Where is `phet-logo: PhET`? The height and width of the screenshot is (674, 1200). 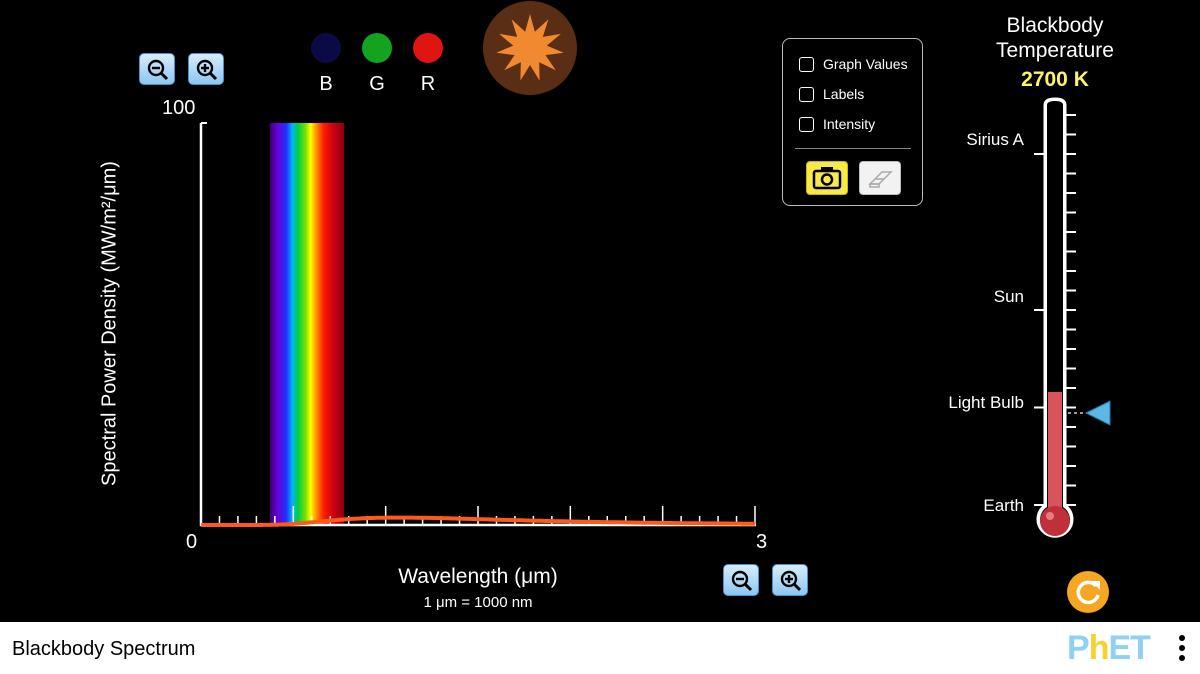
phet-logo: PhET is located at coordinates (1109, 648).